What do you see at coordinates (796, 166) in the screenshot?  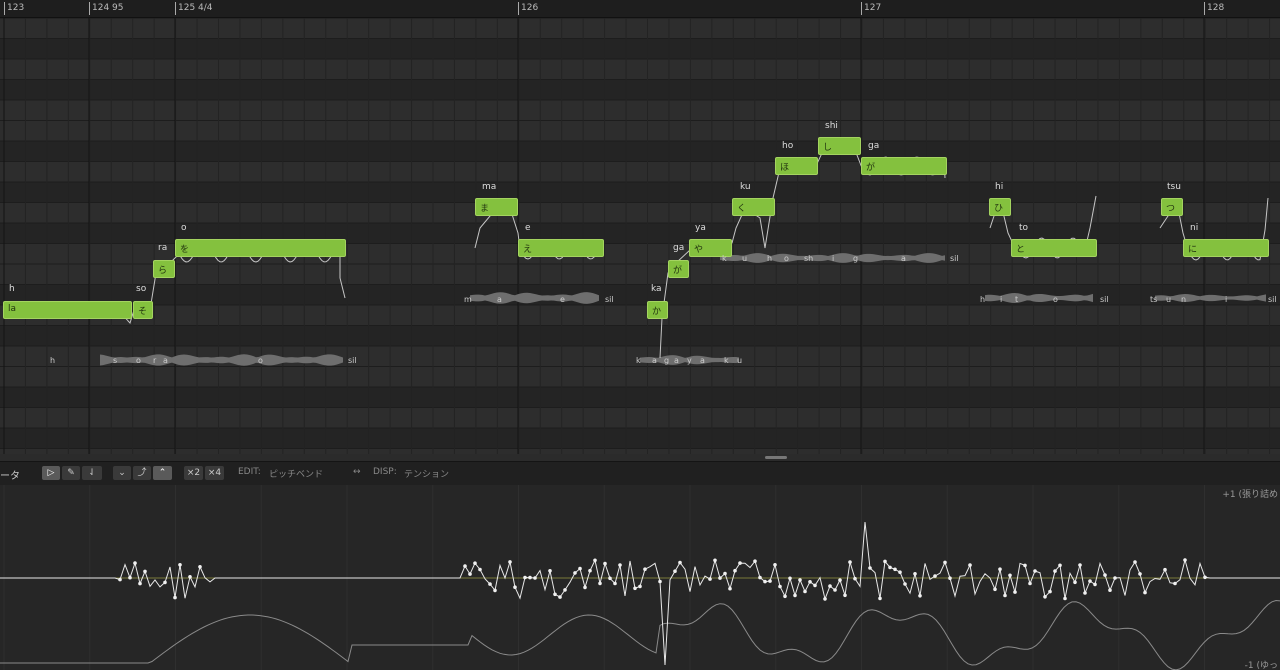 I see `note-block: ほ` at bounding box center [796, 166].